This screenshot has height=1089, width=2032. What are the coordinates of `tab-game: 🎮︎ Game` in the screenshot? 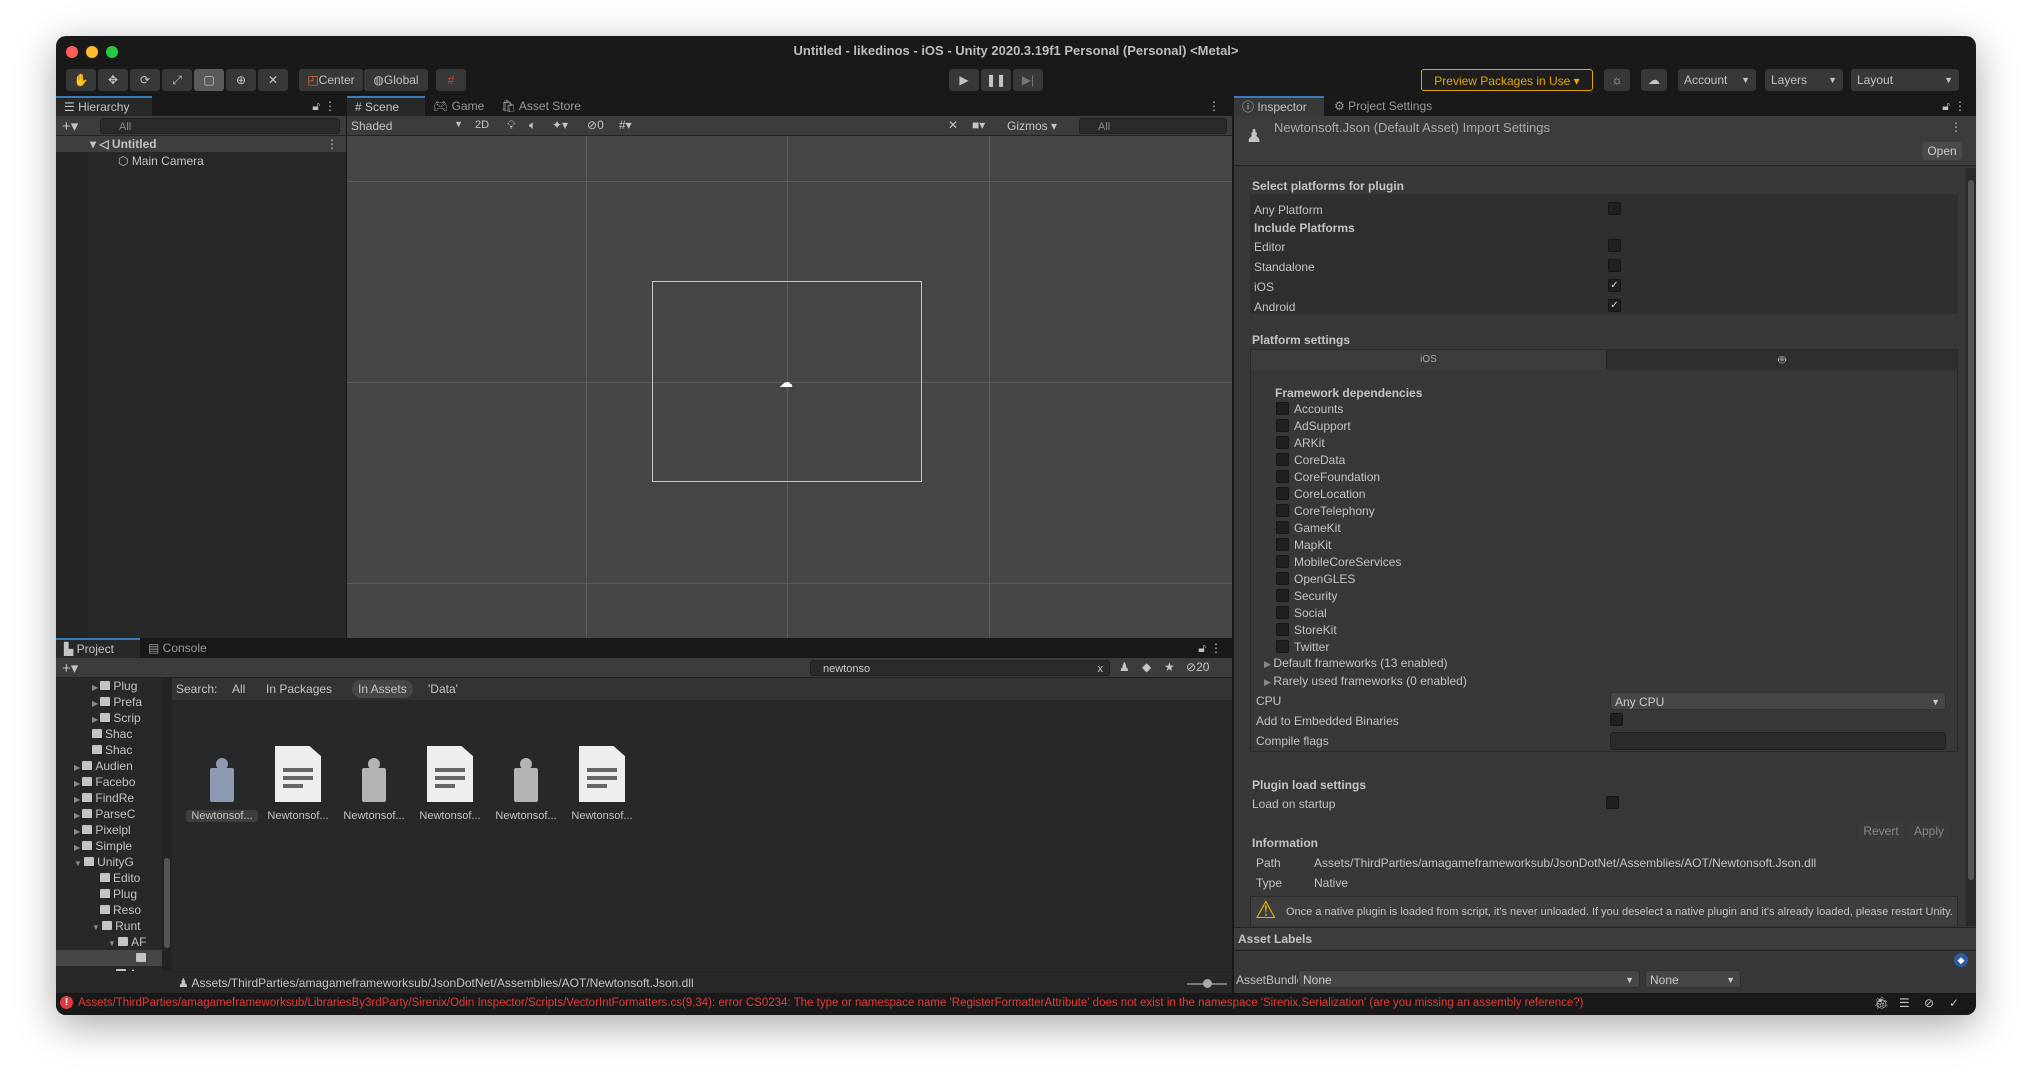 It's located at (458, 106).